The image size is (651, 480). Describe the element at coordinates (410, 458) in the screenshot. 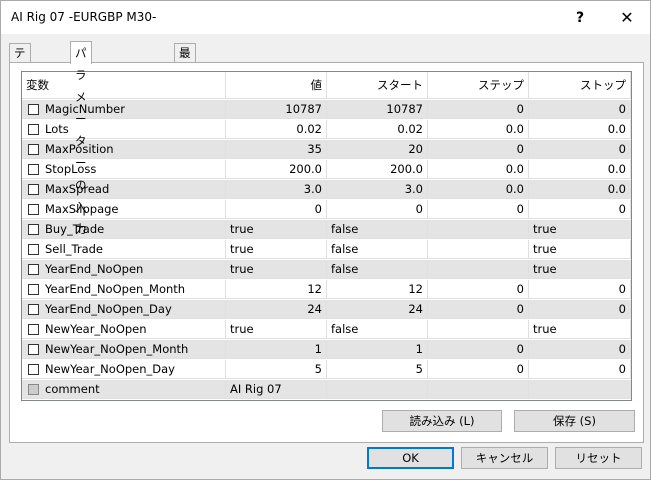

I see `ok-button: OK` at that location.